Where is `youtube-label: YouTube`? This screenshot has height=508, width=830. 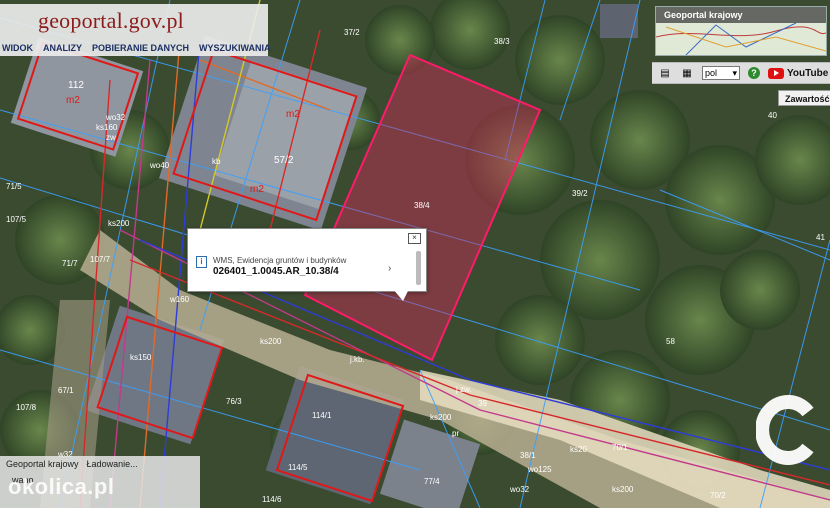
youtube-label: YouTube is located at coordinates (807, 73).